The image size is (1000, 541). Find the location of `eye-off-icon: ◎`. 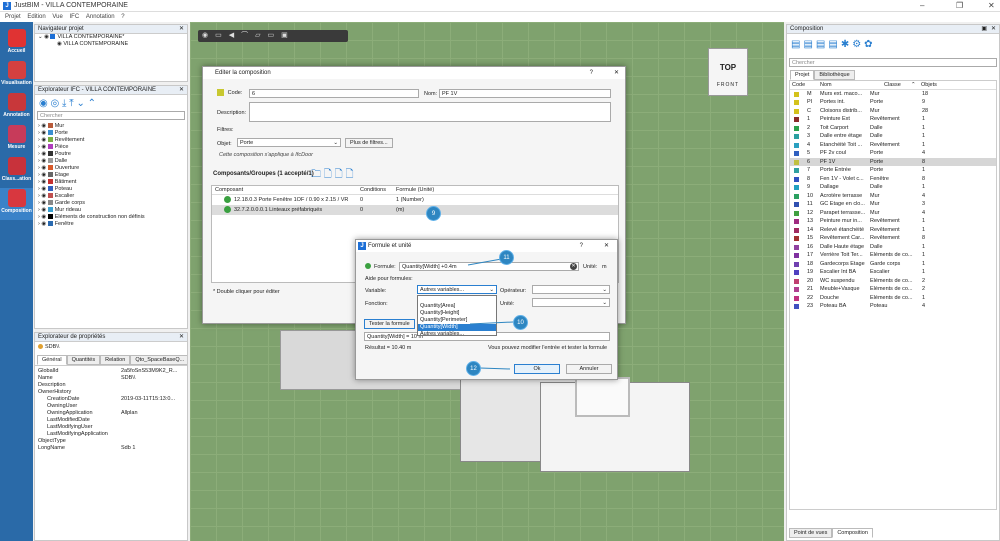

eye-off-icon: ◎ is located at coordinates (55, 103).